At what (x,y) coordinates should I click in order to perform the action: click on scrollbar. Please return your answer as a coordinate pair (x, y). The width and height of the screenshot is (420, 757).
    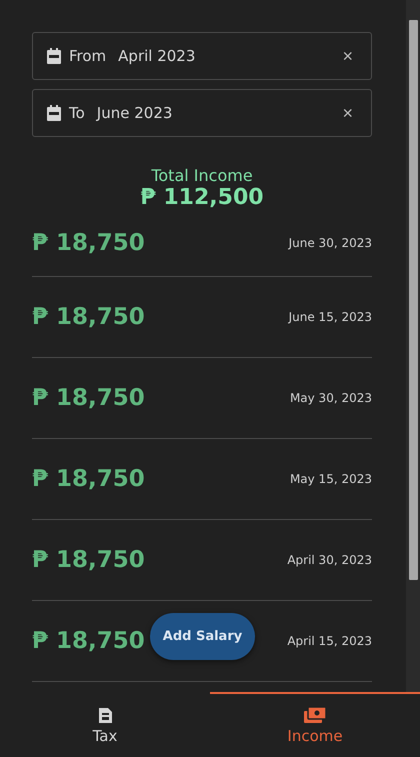
    Looking at the image, I should click on (413, 346).